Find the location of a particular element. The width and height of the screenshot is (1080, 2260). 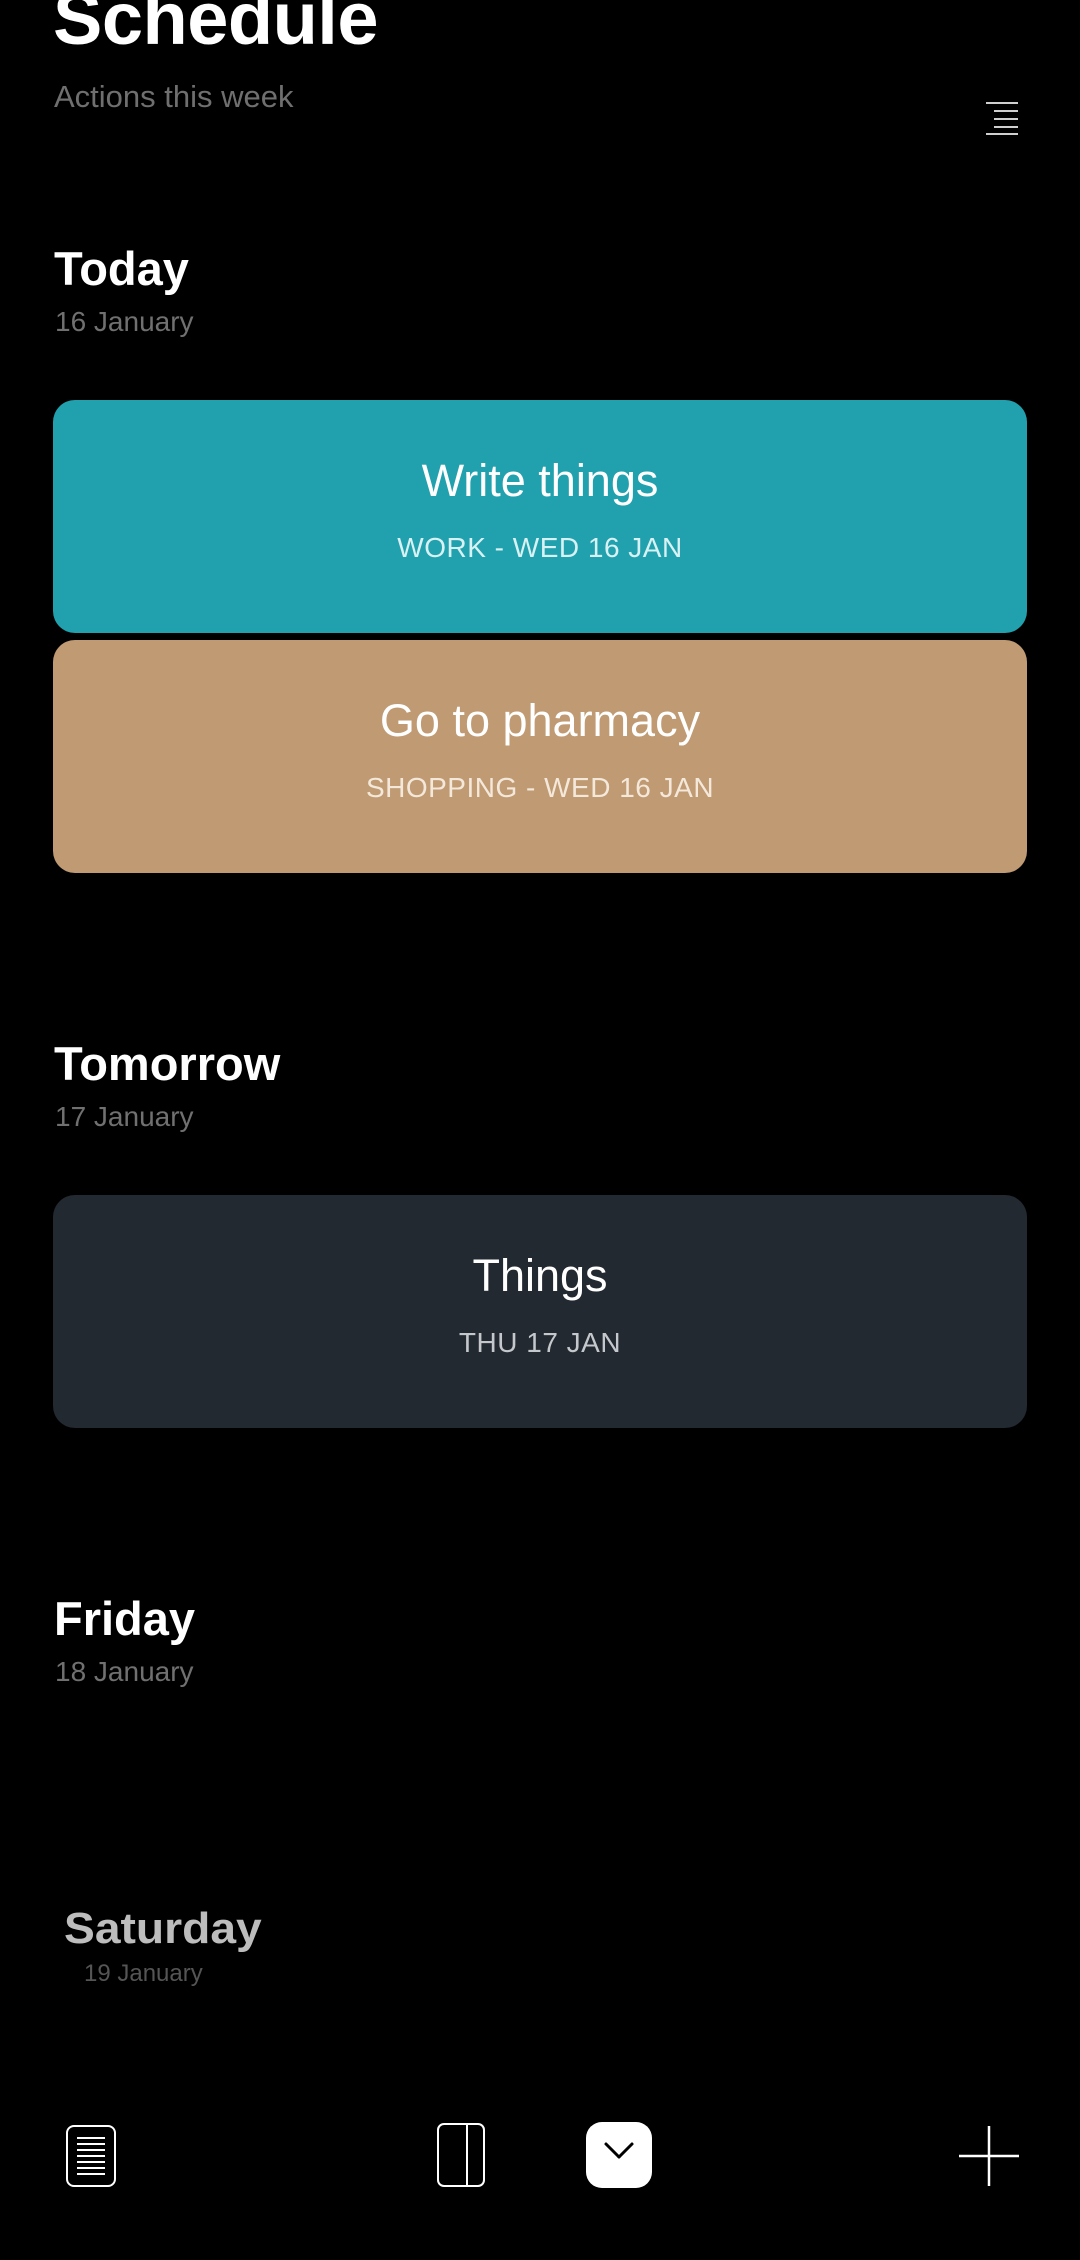

plus-icon is located at coordinates (989, 2156).